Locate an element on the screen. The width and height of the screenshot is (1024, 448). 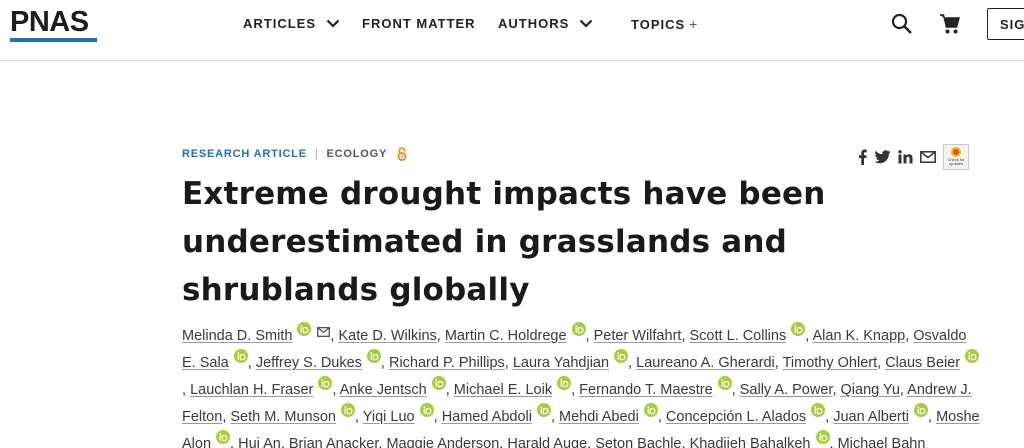
author-name-link: Michael Bahn is located at coordinates (882, 442).